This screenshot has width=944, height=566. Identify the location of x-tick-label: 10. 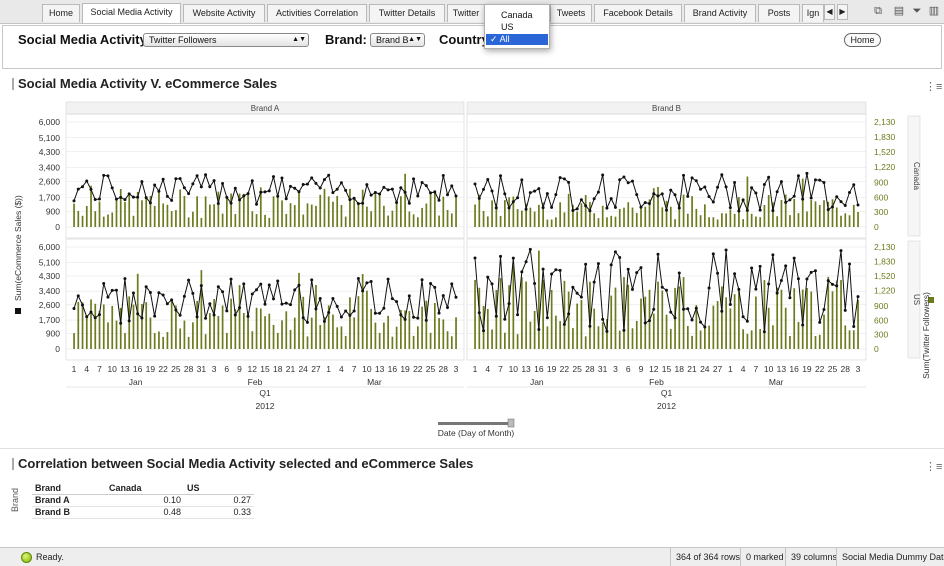
(514, 369).